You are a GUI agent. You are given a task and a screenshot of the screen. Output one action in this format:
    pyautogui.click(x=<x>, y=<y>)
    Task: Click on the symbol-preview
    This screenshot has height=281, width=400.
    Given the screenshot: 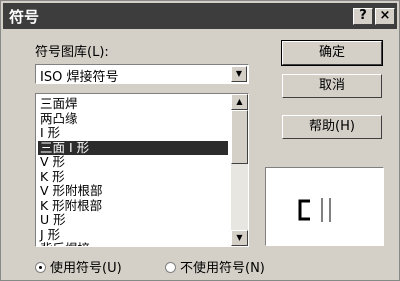 What is the action you would take?
    pyautogui.click(x=324, y=206)
    